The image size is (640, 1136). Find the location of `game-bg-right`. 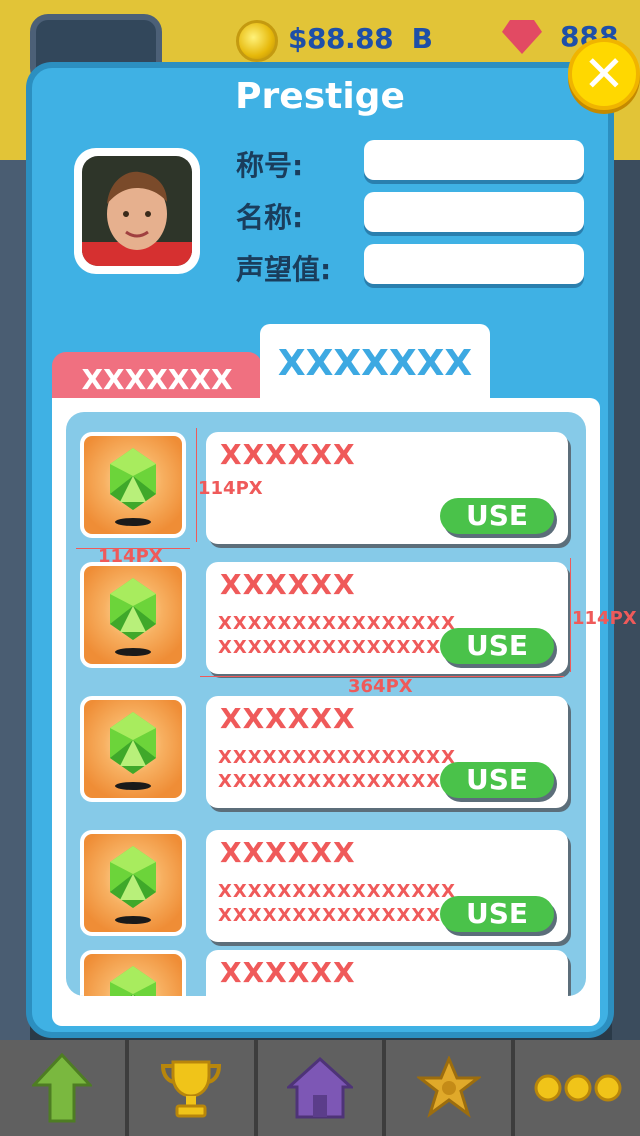

game-bg-right is located at coordinates (626, 600).